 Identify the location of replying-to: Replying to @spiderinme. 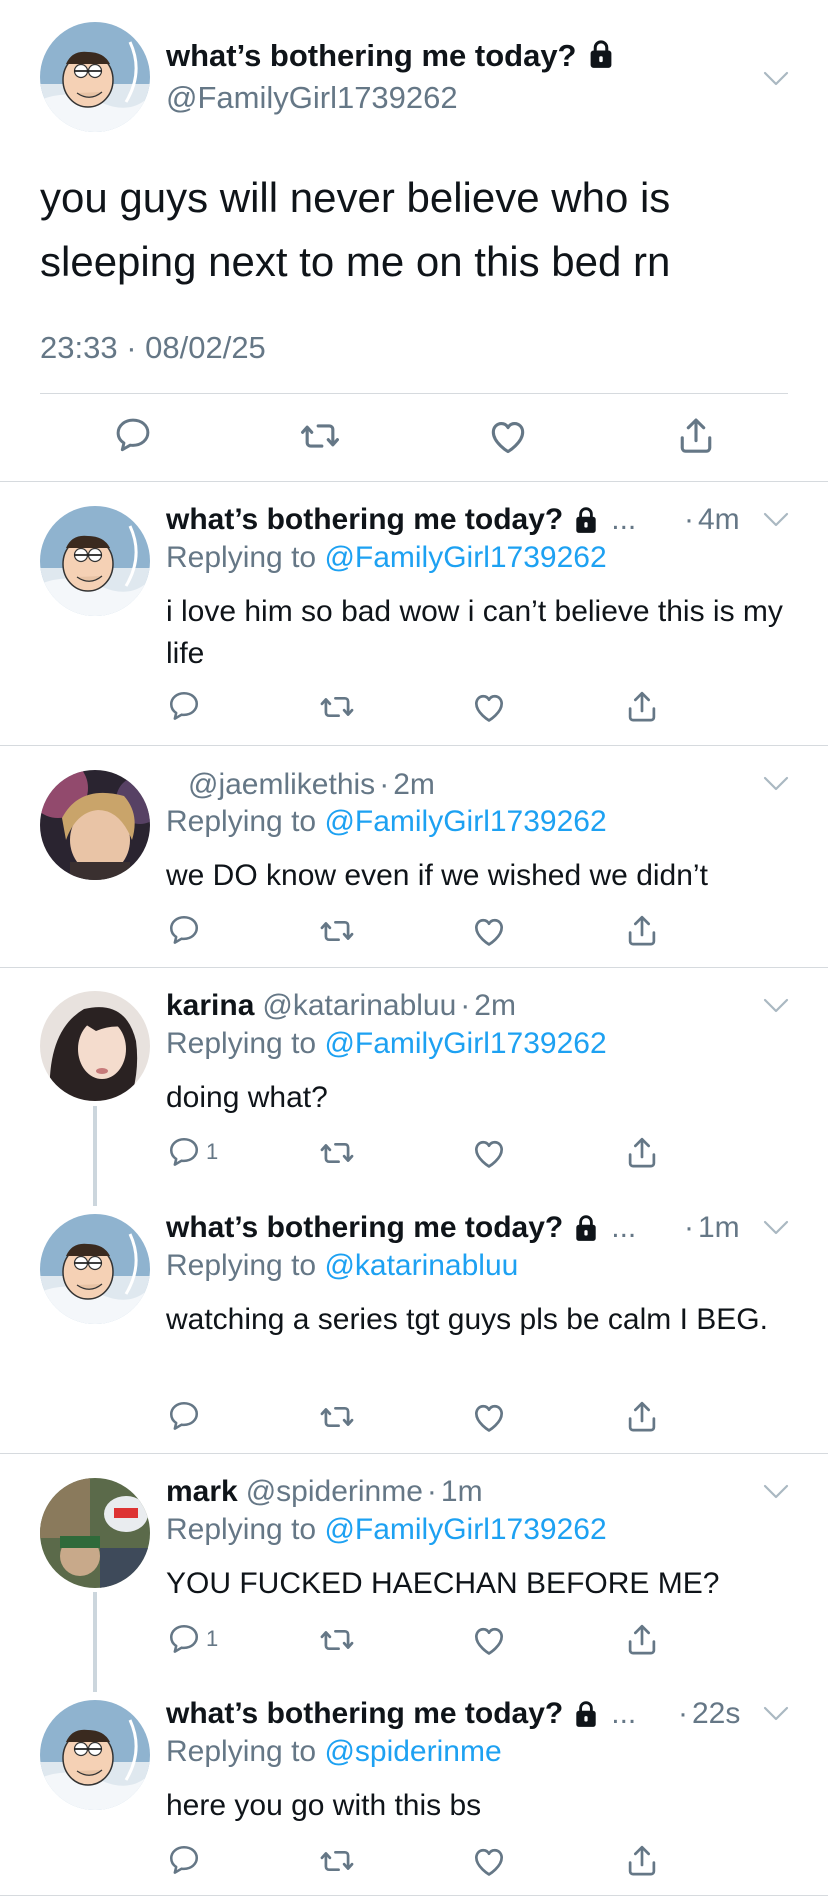
(334, 1752).